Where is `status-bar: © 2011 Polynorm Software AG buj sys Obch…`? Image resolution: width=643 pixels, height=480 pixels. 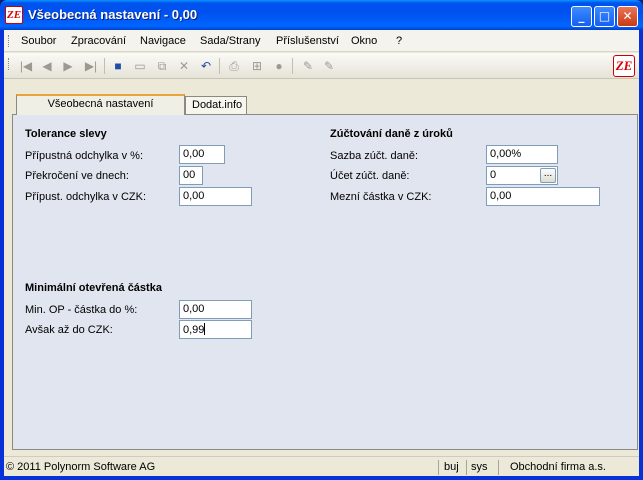 status-bar: © 2011 Polynorm Software AG buj sys Obch… is located at coordinates (321, 466).